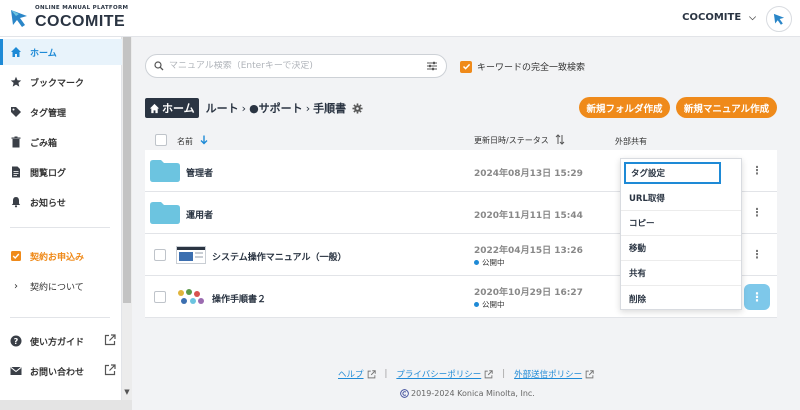  I want to click on status-badge: 公開中, so click(489, 262).